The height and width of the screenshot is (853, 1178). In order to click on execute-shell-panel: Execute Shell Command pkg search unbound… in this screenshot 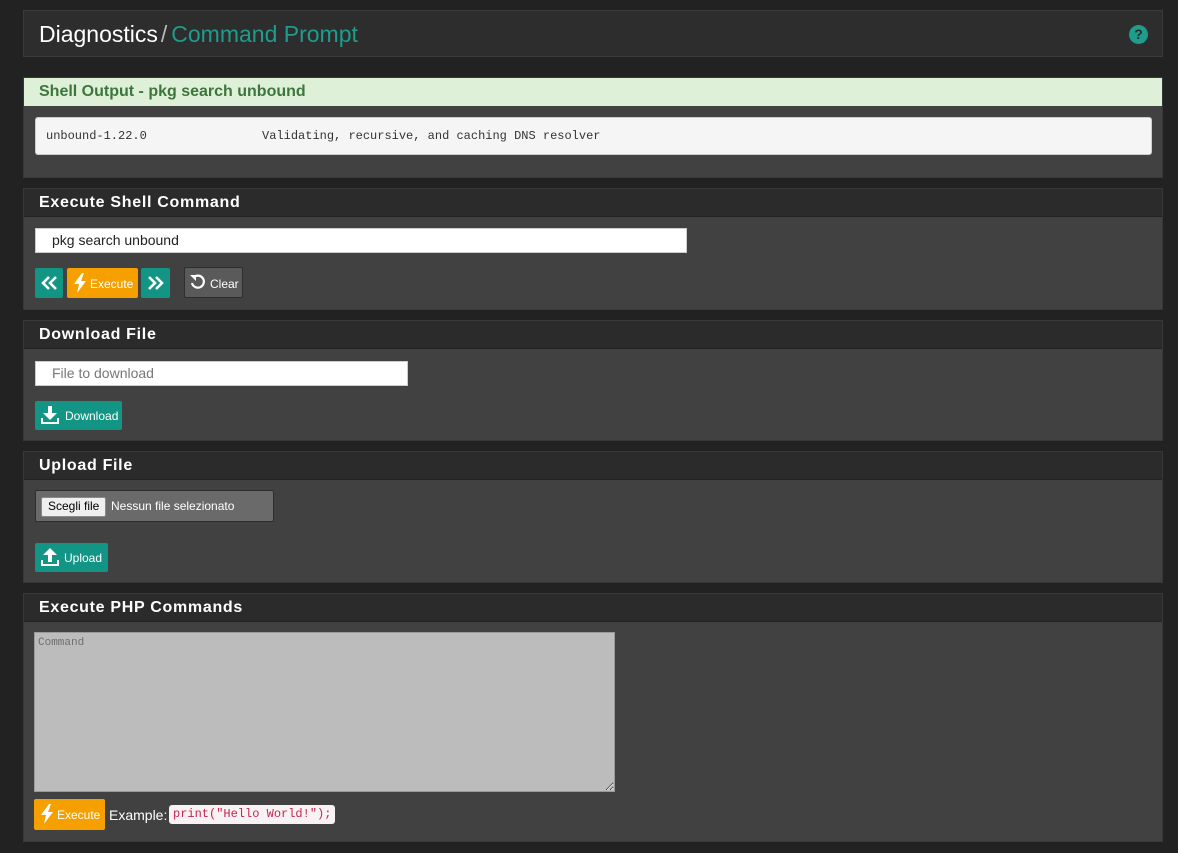, I will do `click(593, 249)`.